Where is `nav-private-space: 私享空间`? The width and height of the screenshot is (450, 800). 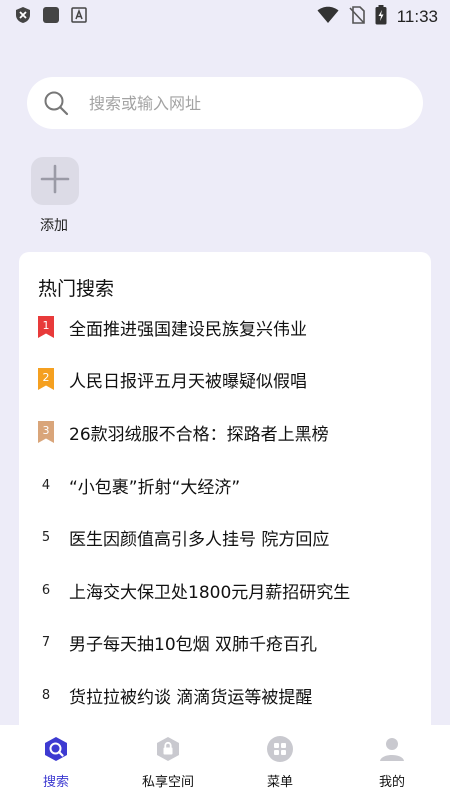
nav-private-space: 私享空间 is located at coordinates (168, 762).